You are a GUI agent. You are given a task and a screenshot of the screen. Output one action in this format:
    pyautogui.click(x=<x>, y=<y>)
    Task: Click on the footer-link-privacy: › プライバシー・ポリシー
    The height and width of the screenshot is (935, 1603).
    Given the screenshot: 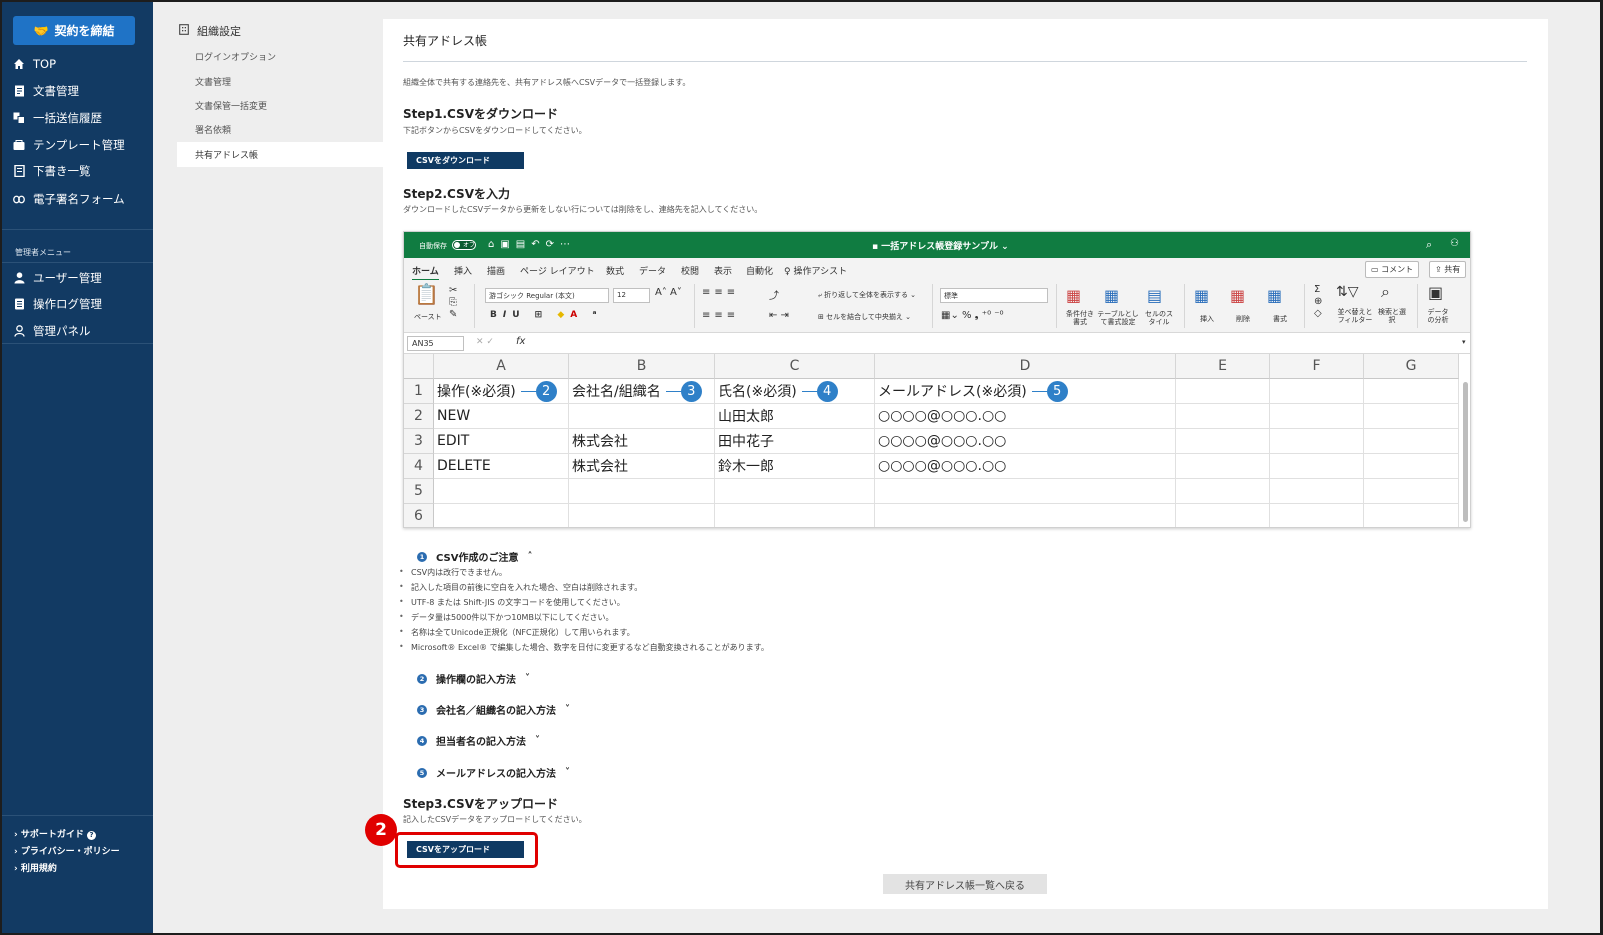 What is the action you would take?
    pyautogui.click(x=67, y=850)
    